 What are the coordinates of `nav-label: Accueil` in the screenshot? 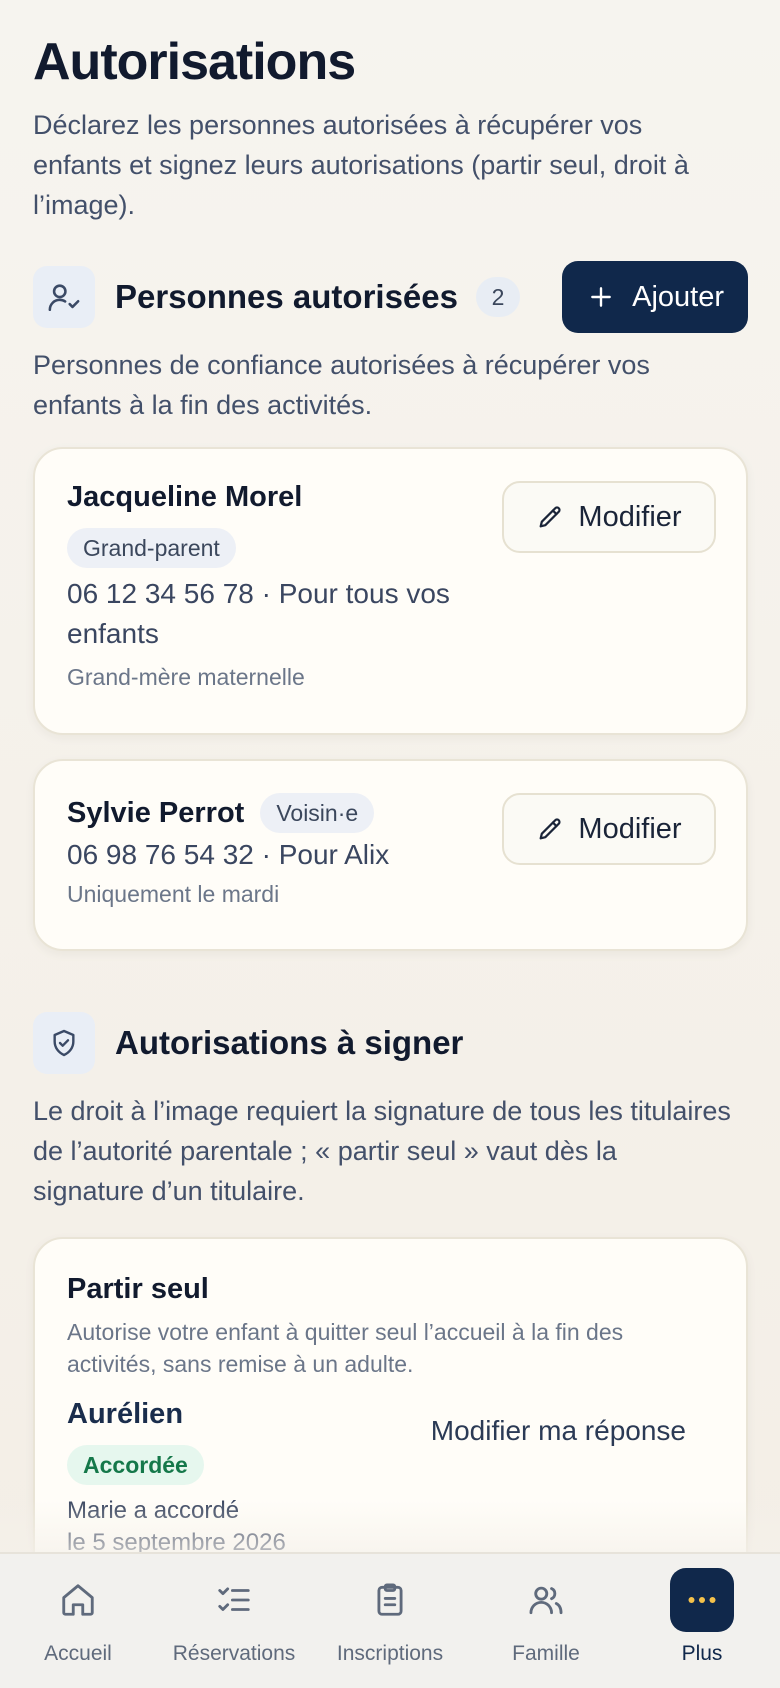 It's located at (78, 1653).